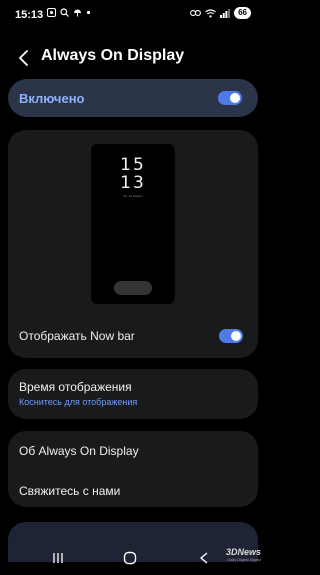  Describe the element at coordinates (58, 558) in the screenshot. I see `recents-icon` at that location.